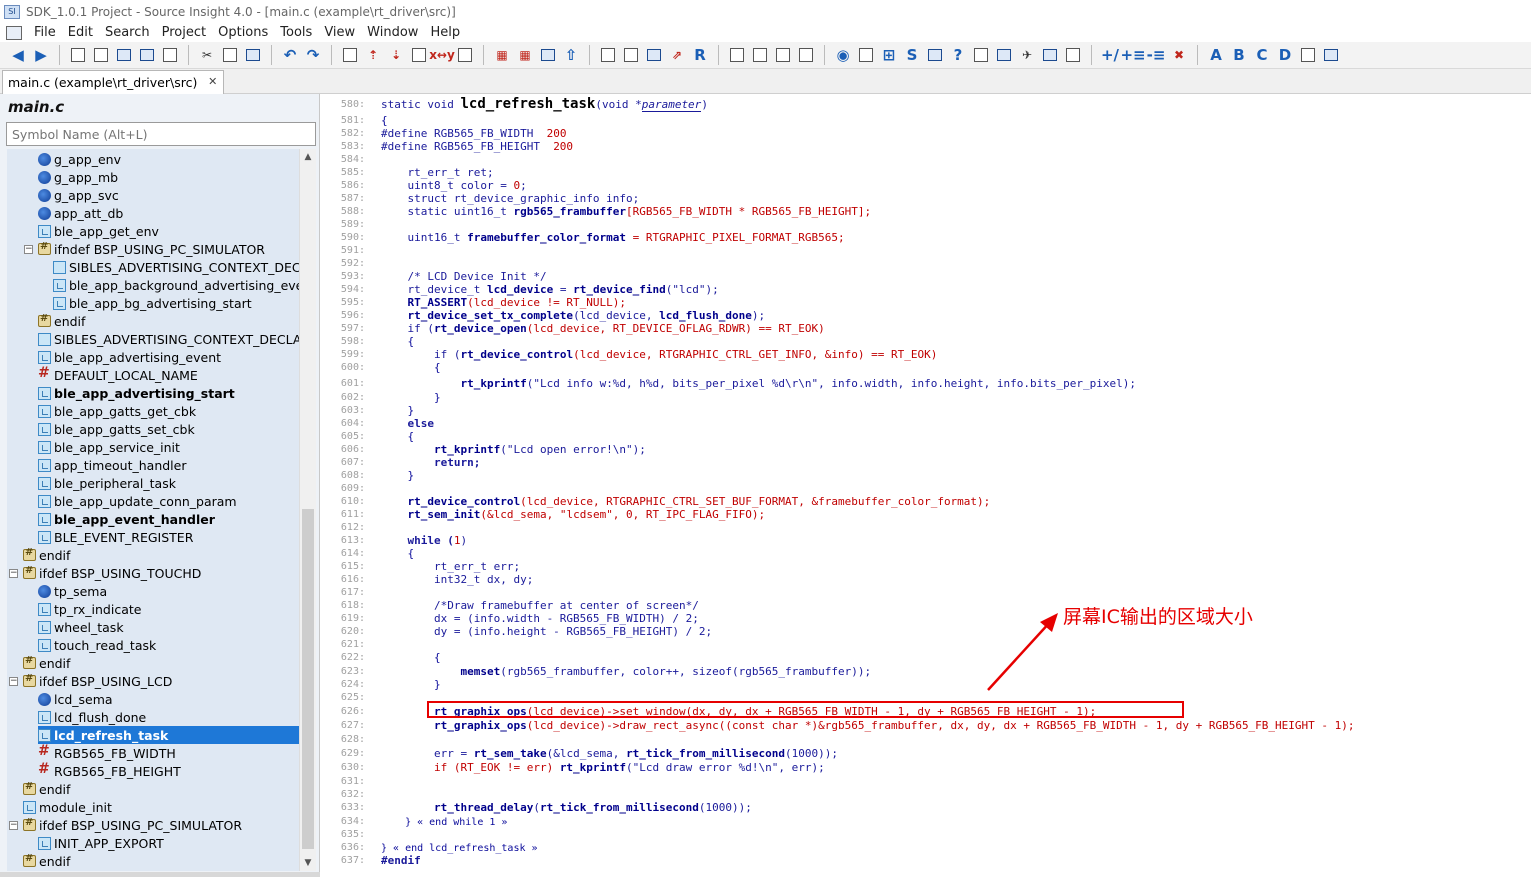 The width and height of the screenshot is (1531, 877). What do you see at coordinates (212, 81) in the screenshot?
I see `close-icon: ✕` at bounding box center [212, 81].